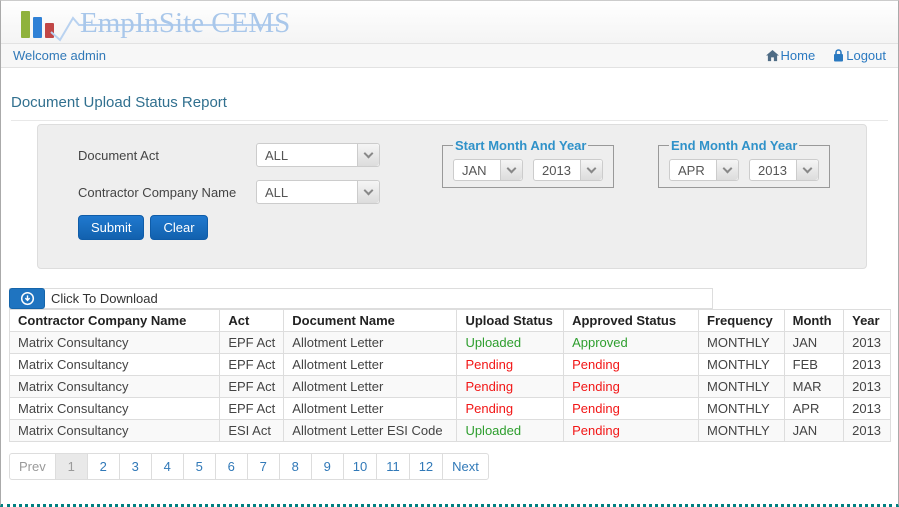  Describe the element at coordinates (568, 170) in the screenshot. I see `start-year-select: 2013` at that location.